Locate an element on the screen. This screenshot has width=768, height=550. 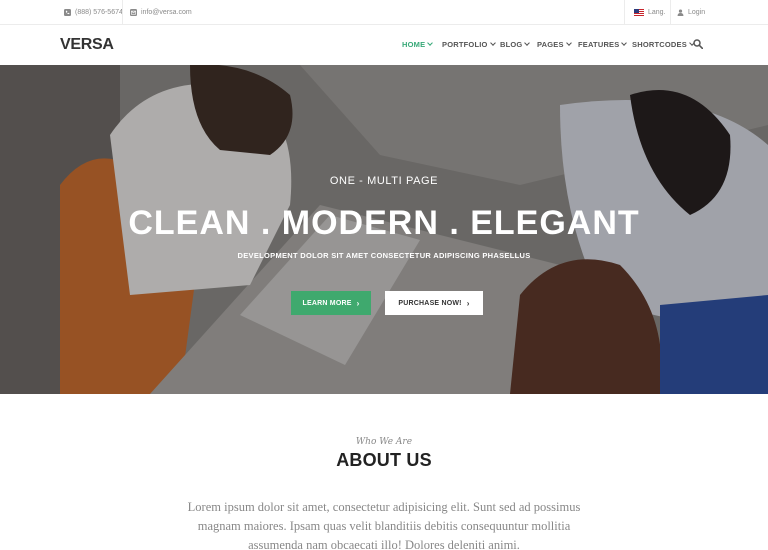
learn-more-button: LEARN MORE › is located at coordinates (331, 303).